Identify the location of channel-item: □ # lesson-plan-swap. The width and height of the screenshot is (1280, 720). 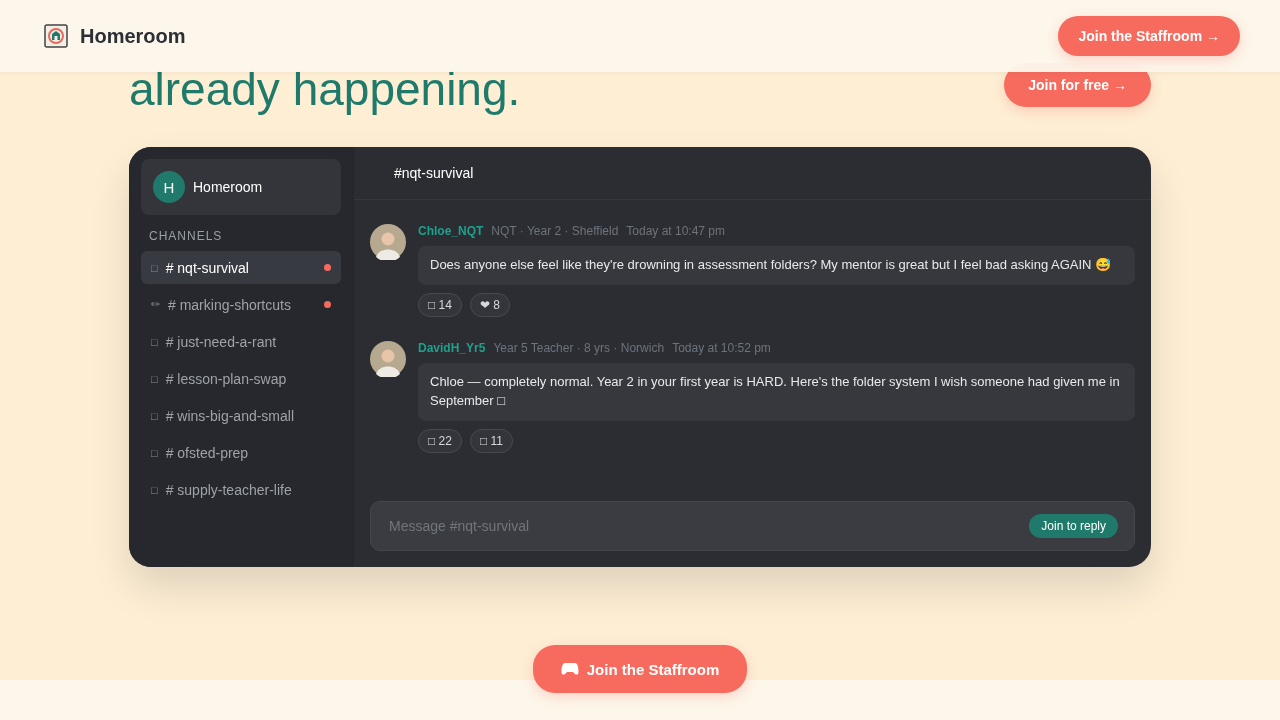
(241, 378).